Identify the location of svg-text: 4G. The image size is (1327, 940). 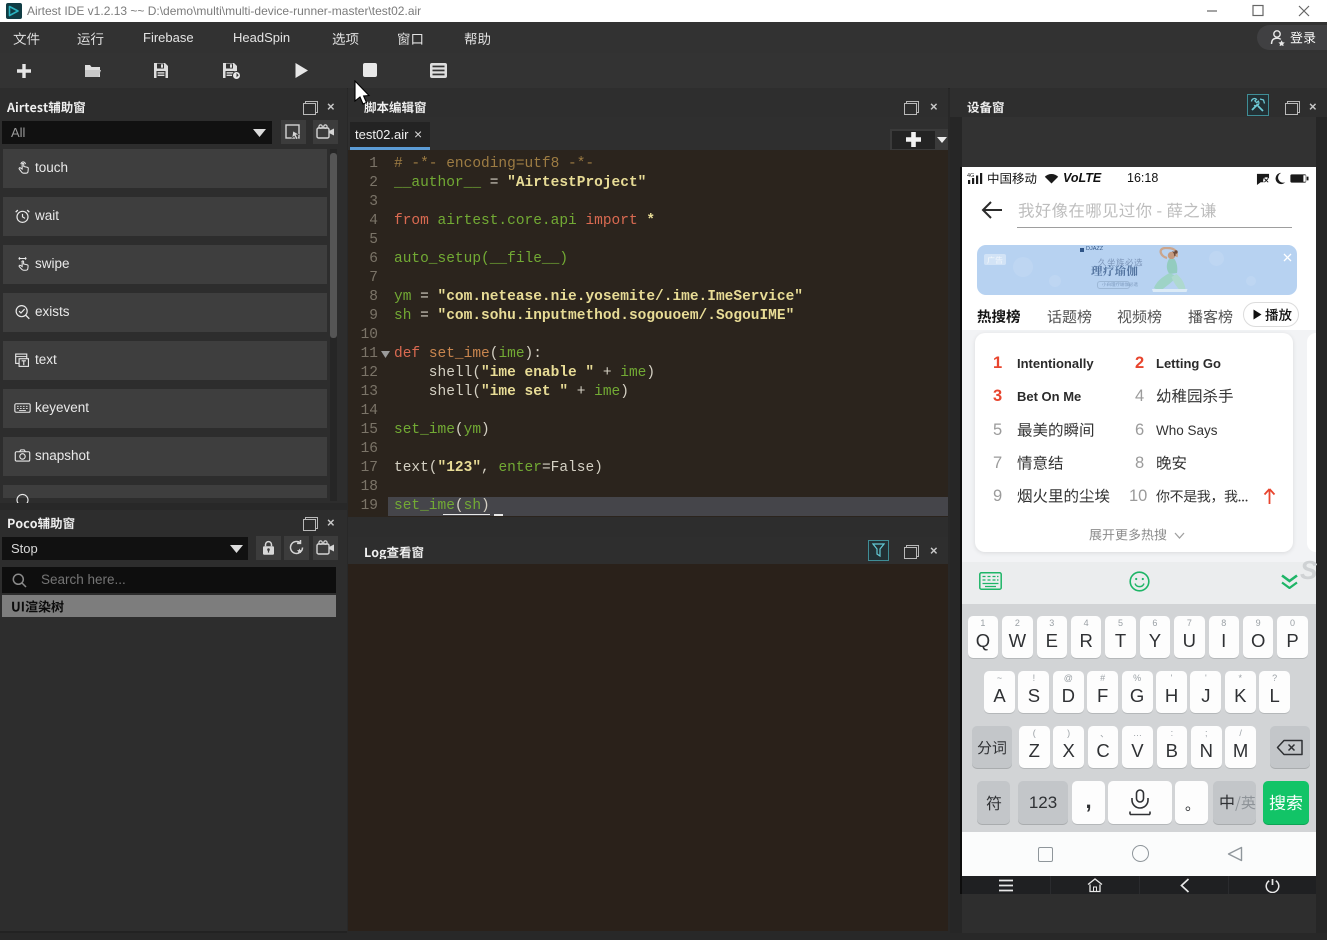
(970, 176).